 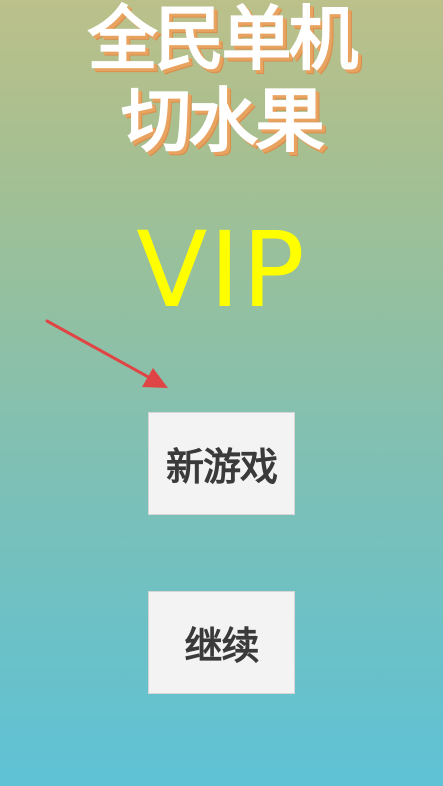 I want to click on game-title-line-2: 切水果, so click(x=223, y=121).